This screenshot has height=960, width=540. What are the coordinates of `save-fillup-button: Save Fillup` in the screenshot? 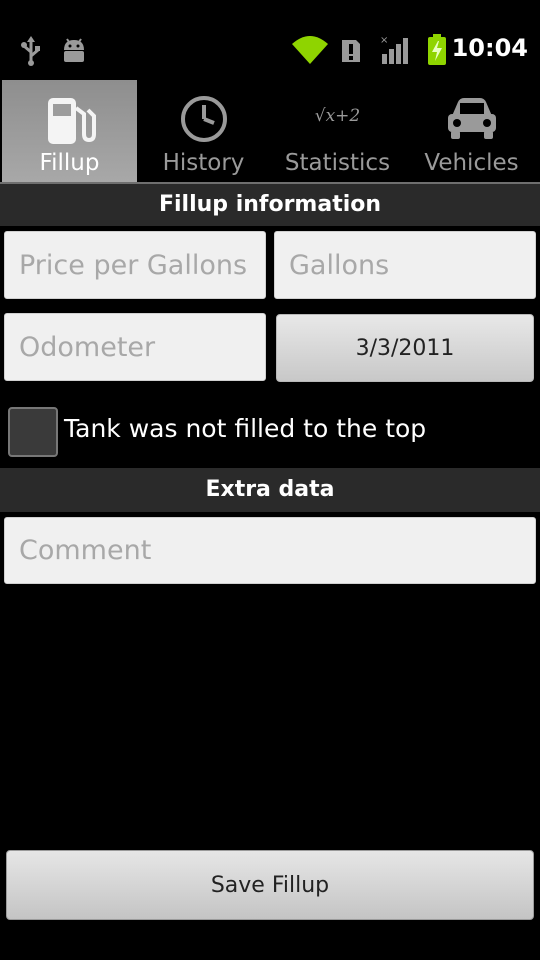 It's located at (270, 885).